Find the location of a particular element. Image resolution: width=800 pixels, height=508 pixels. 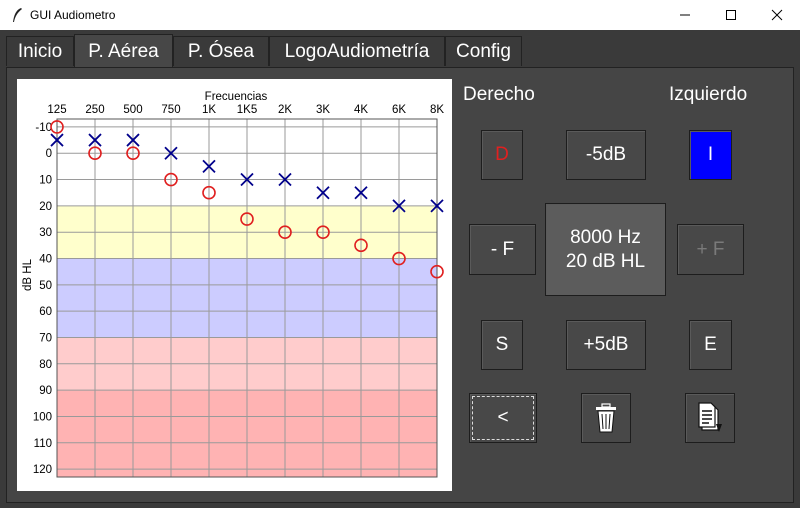

y-tick-label: 80 is located at coordinates (45, 365).